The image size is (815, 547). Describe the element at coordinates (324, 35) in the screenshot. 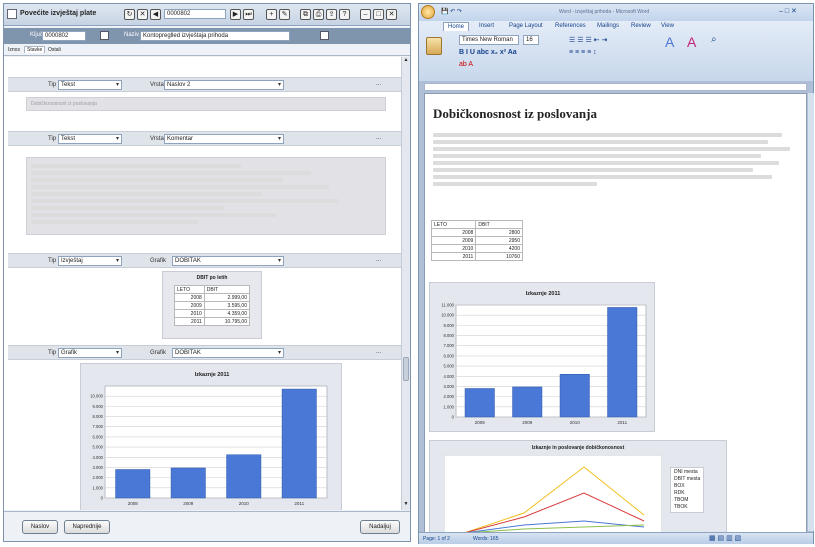

I see `name-checkbox` at that location.